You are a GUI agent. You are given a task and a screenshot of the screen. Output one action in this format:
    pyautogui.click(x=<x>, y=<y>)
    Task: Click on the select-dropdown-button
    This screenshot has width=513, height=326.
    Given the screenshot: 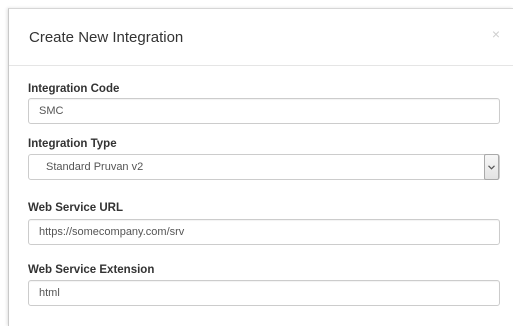 What is the action you would take?
    pyautogui.click(x=491, y=167)
    